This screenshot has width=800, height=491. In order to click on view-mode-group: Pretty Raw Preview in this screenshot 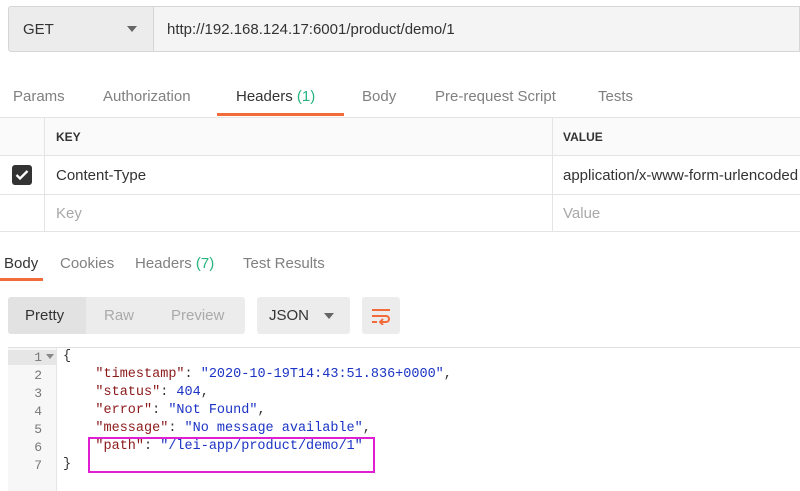, I will do `click(126, 315)`.